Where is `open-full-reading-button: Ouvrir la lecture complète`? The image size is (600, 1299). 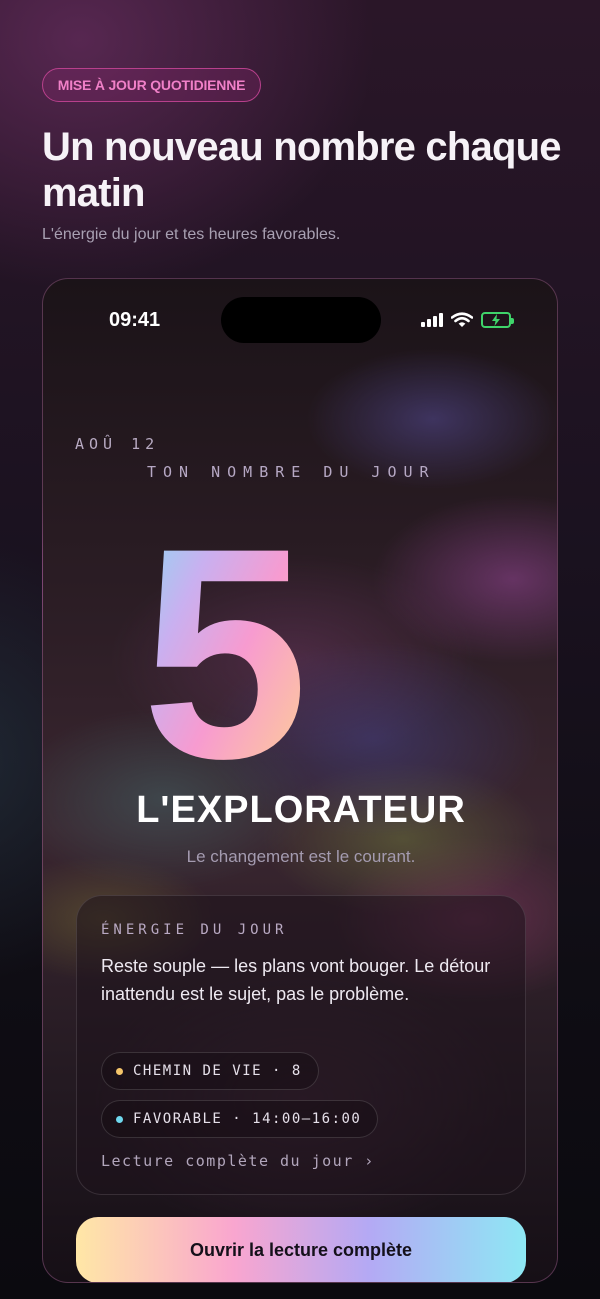 open-full-reading-button: Ouvrir la lecture complète is located at coordinates (301, 1249).